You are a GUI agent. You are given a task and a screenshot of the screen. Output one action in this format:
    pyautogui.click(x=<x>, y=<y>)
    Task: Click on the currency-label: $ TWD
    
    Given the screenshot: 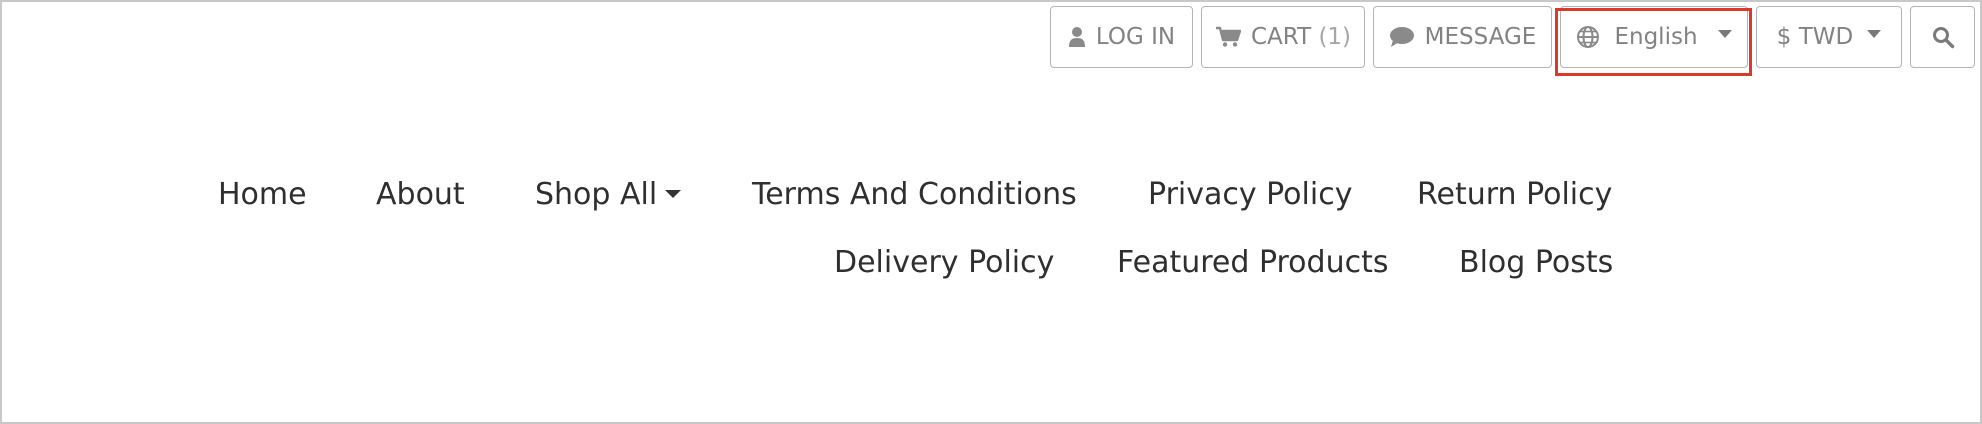 What is the action you would take?
    pyautogui.click(x=1815, y=37)
    